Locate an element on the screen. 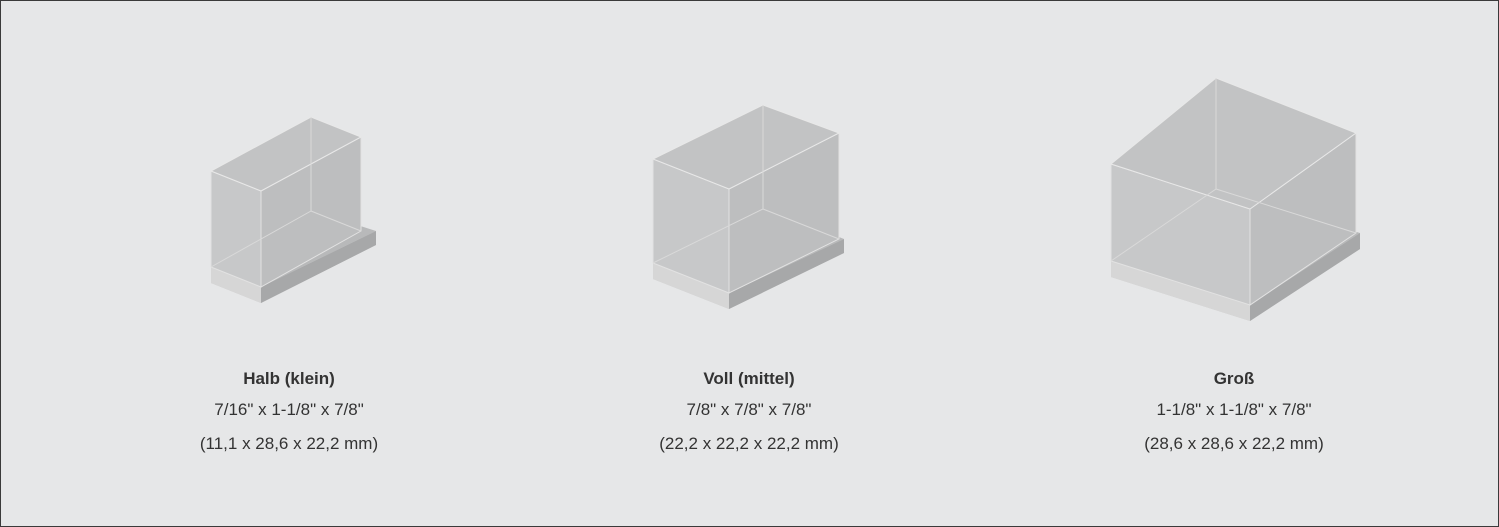 Image resolution: width=1499 pixels, height=527 pixels. size-name: Halb (klein) is located at coordinates (289, 378).